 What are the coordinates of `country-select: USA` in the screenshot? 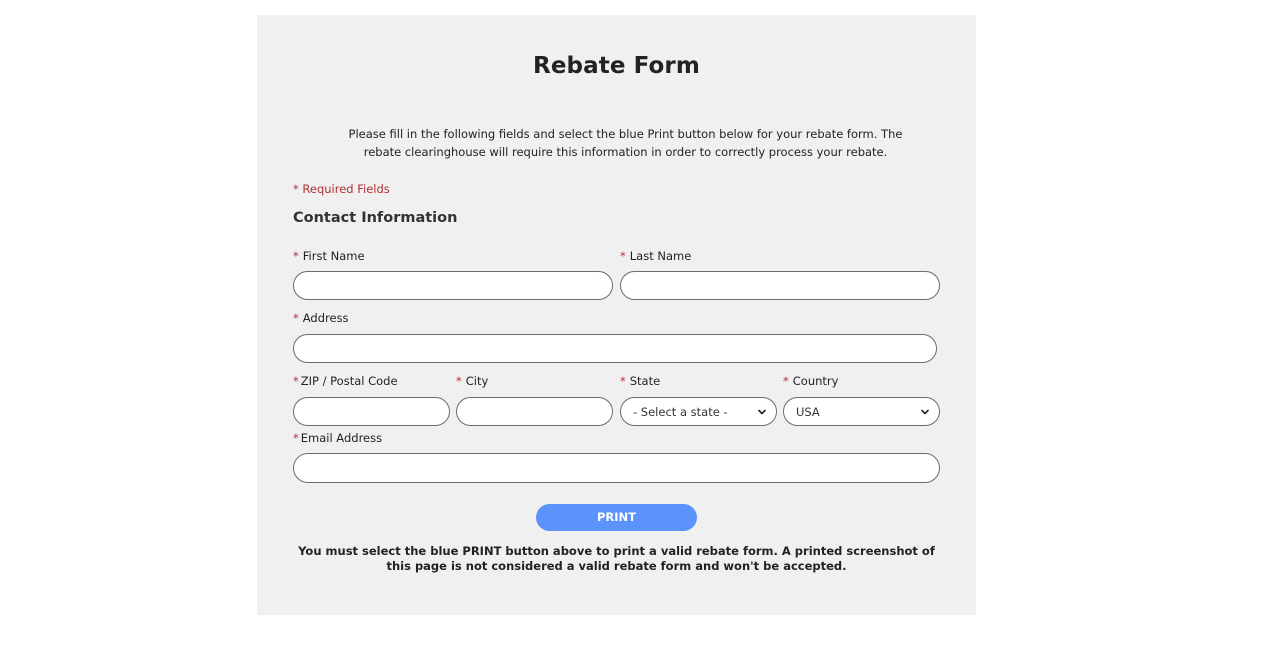 It's located at (861, 411).